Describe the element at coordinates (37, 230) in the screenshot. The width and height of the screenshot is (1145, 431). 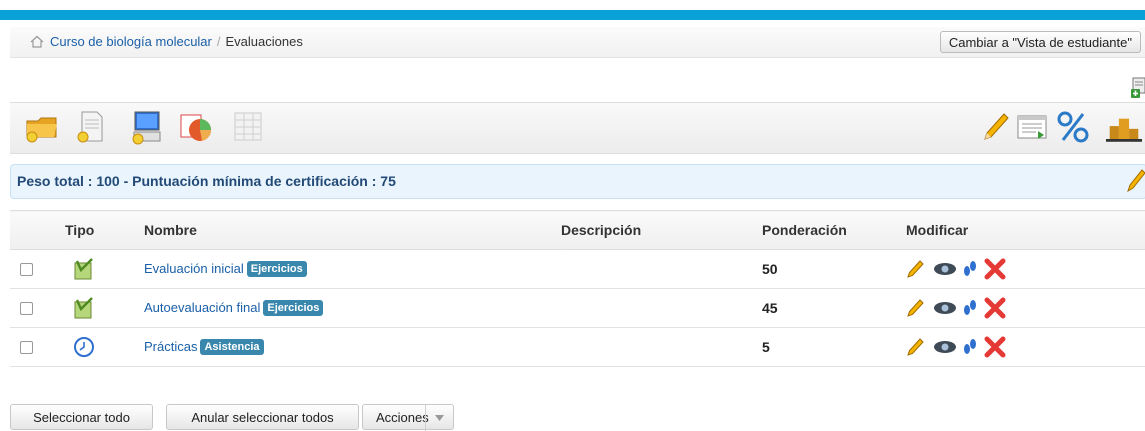
I see `select-header` at that location.